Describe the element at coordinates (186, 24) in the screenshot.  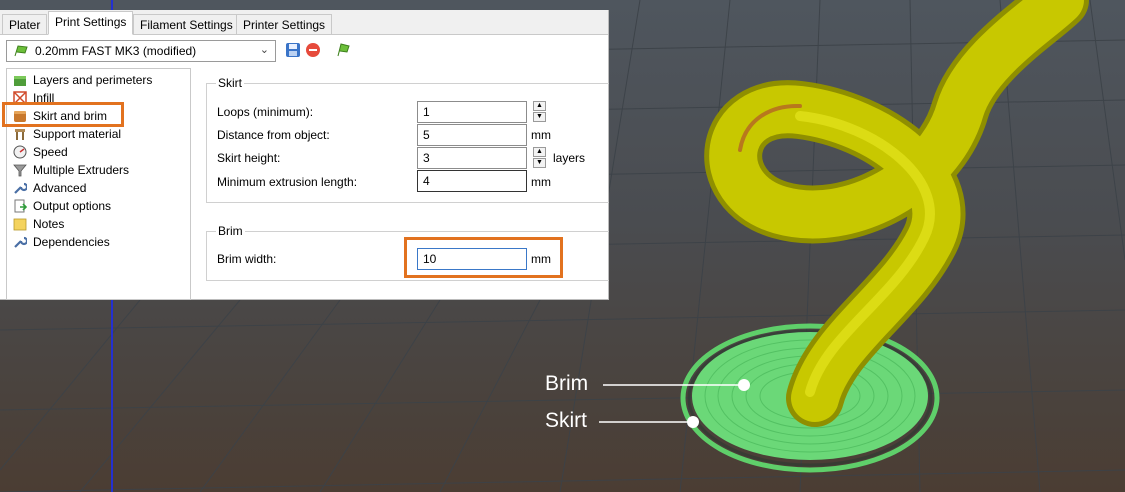
I see `tab-filament-settings: Filament Settings` at that location.